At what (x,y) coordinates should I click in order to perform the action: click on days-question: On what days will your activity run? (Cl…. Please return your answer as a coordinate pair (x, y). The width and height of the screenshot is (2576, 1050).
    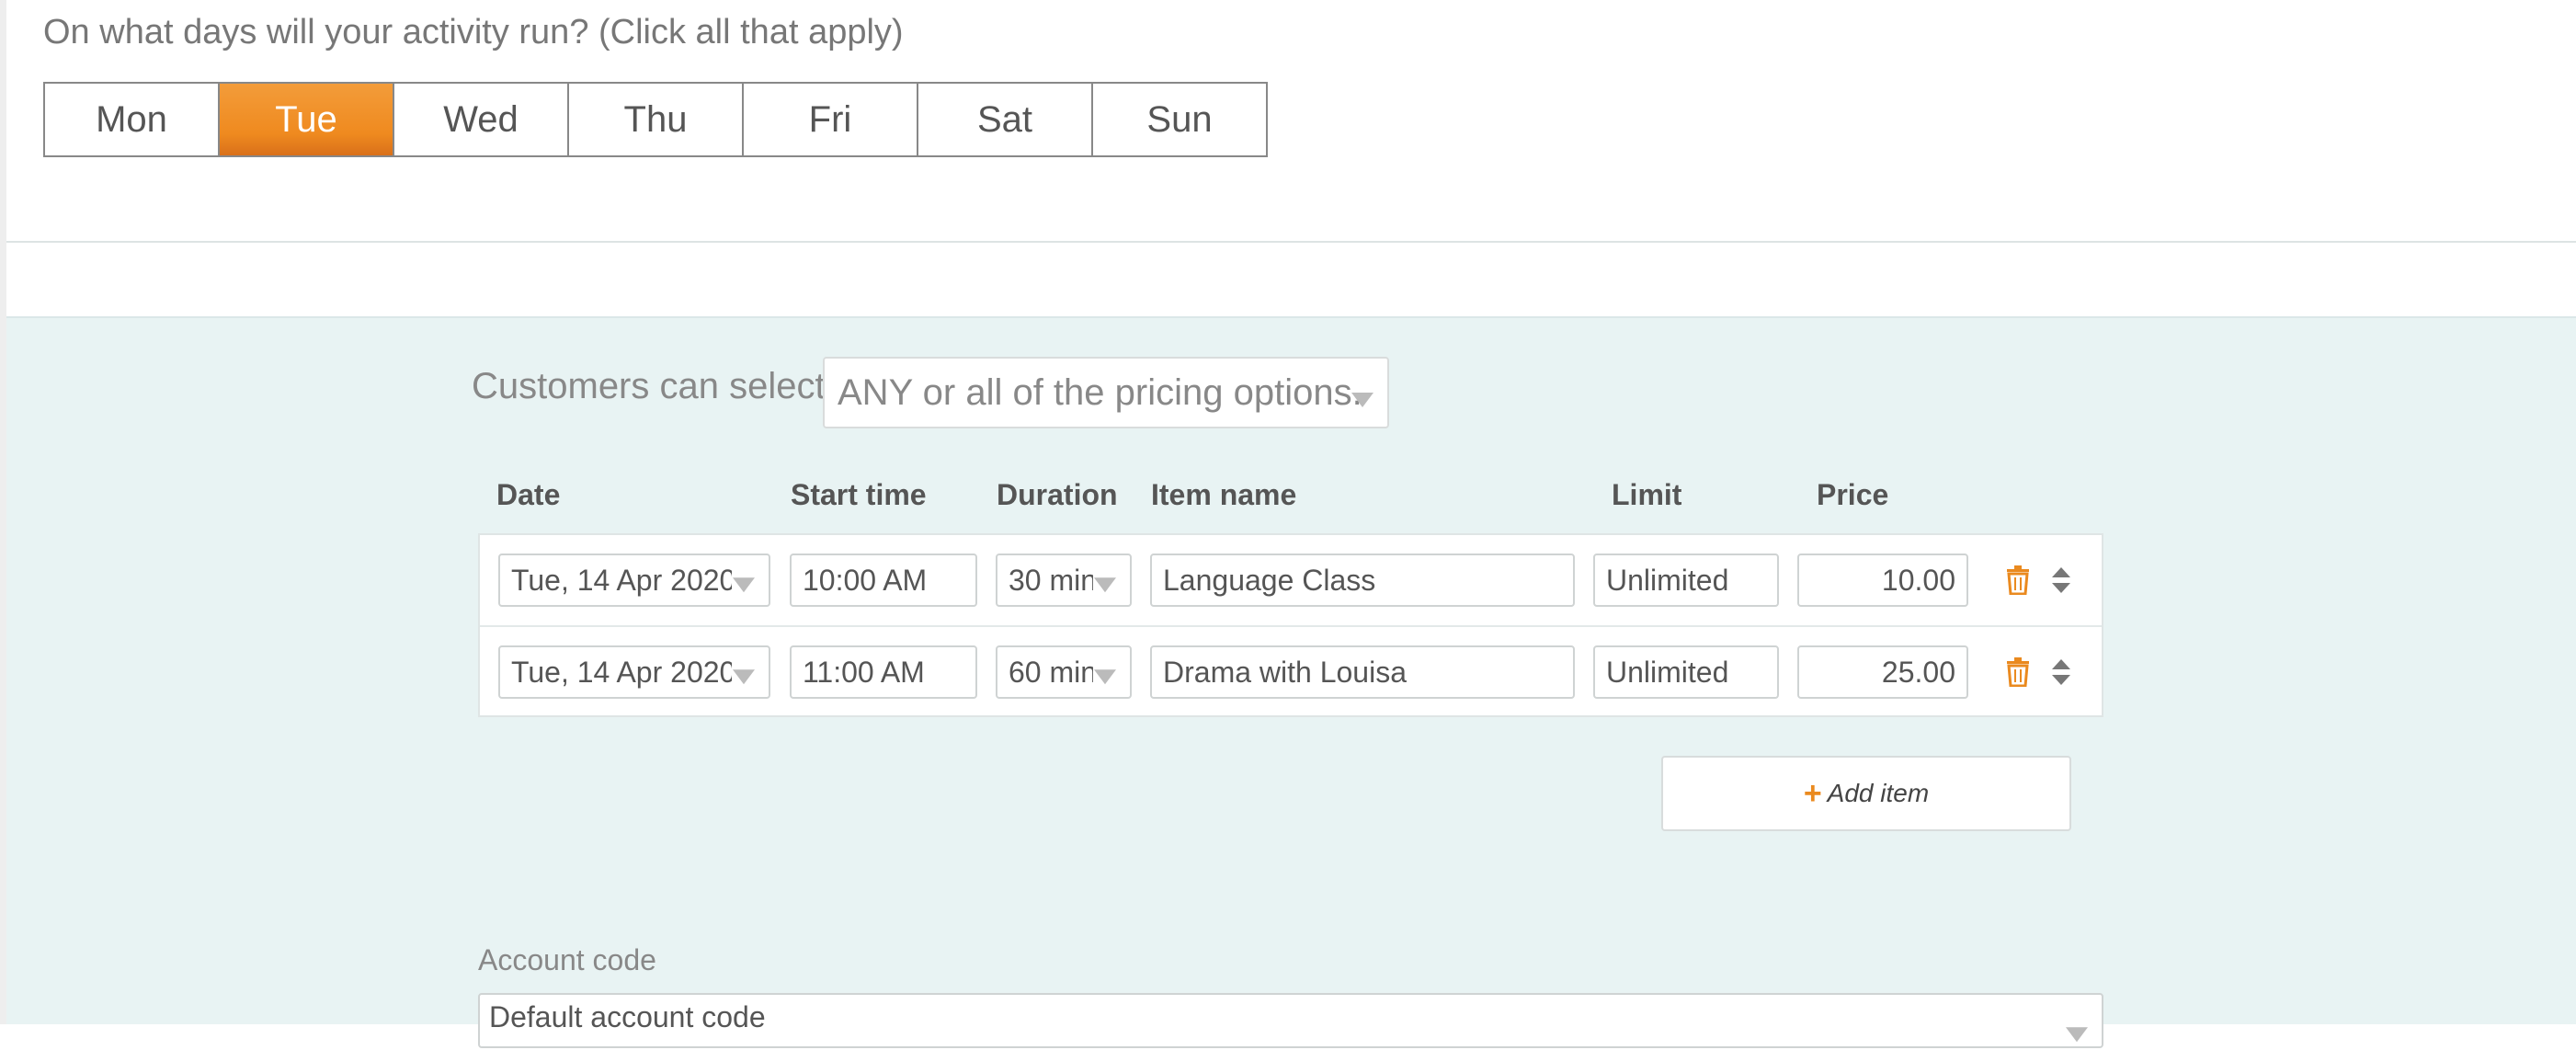
    Looking at the image, I should click on (473, 32).